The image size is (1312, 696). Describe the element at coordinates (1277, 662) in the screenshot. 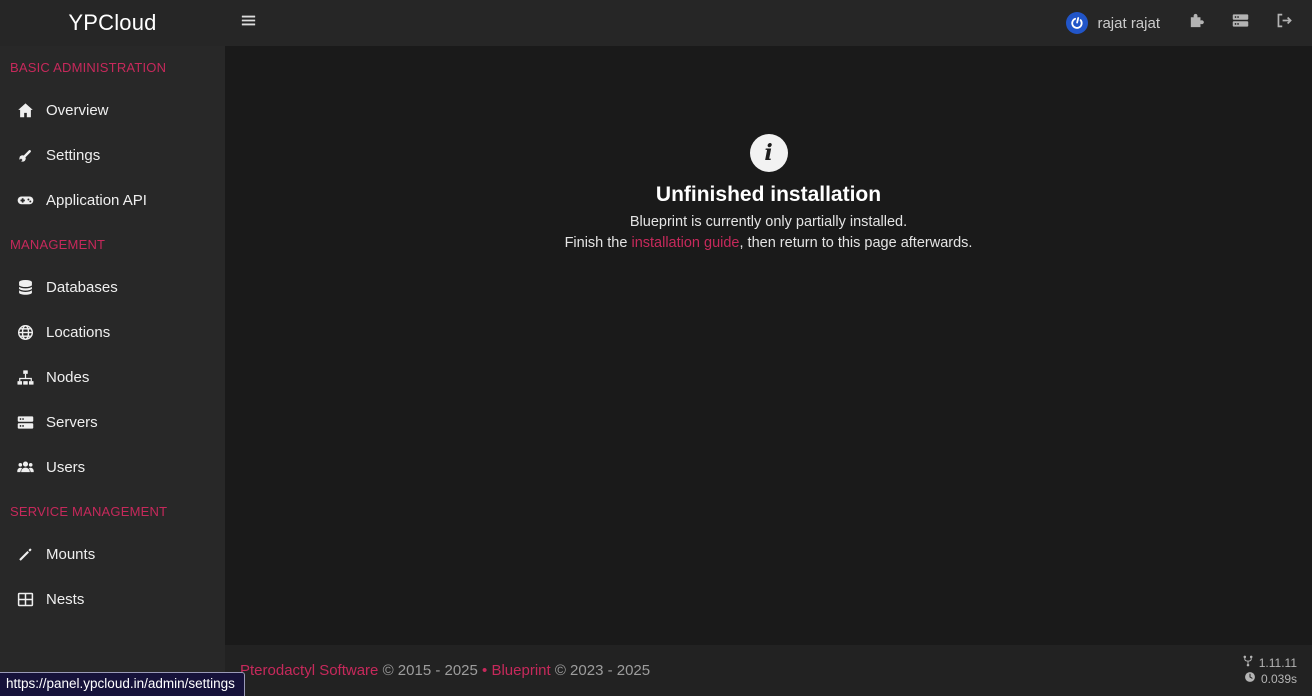

I see `panel-version: 1.11.11` at that location.